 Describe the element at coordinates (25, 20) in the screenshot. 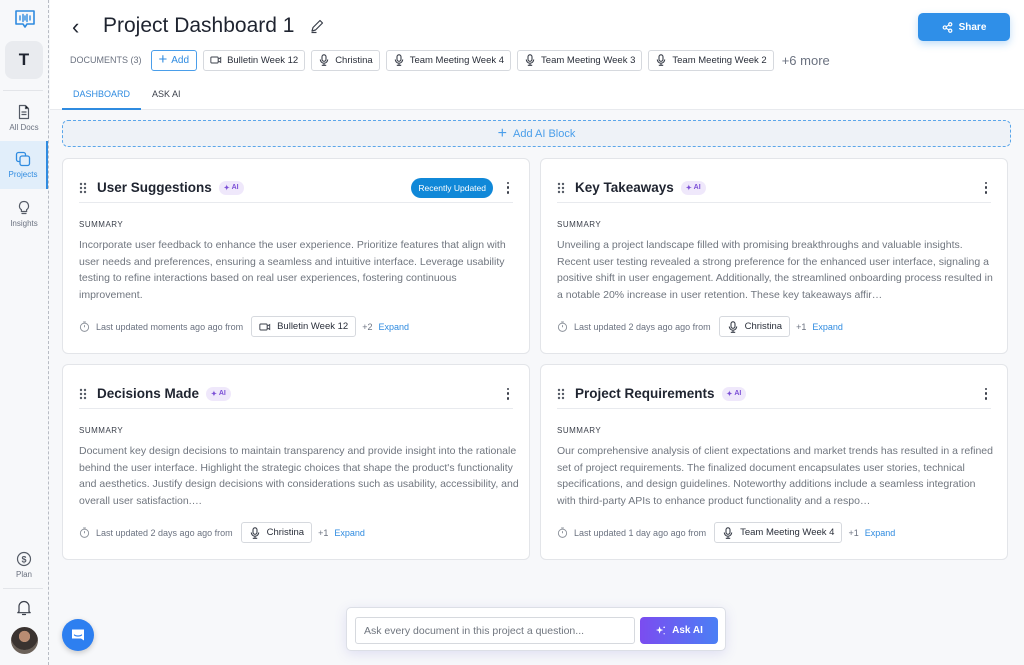

I see `app-logo-icon` at that location.